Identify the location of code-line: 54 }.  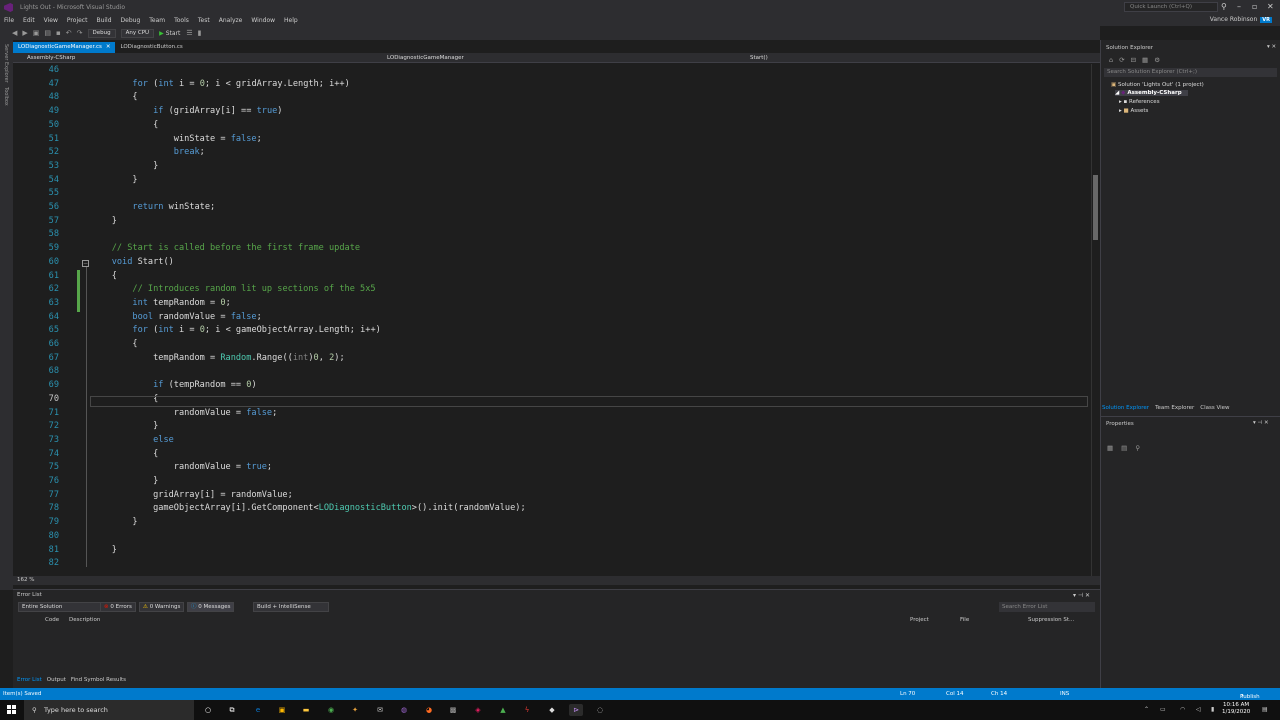
(552, 181).